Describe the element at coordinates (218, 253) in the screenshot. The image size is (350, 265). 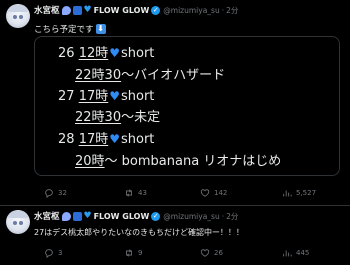
I see `like-count: 26` at that location.